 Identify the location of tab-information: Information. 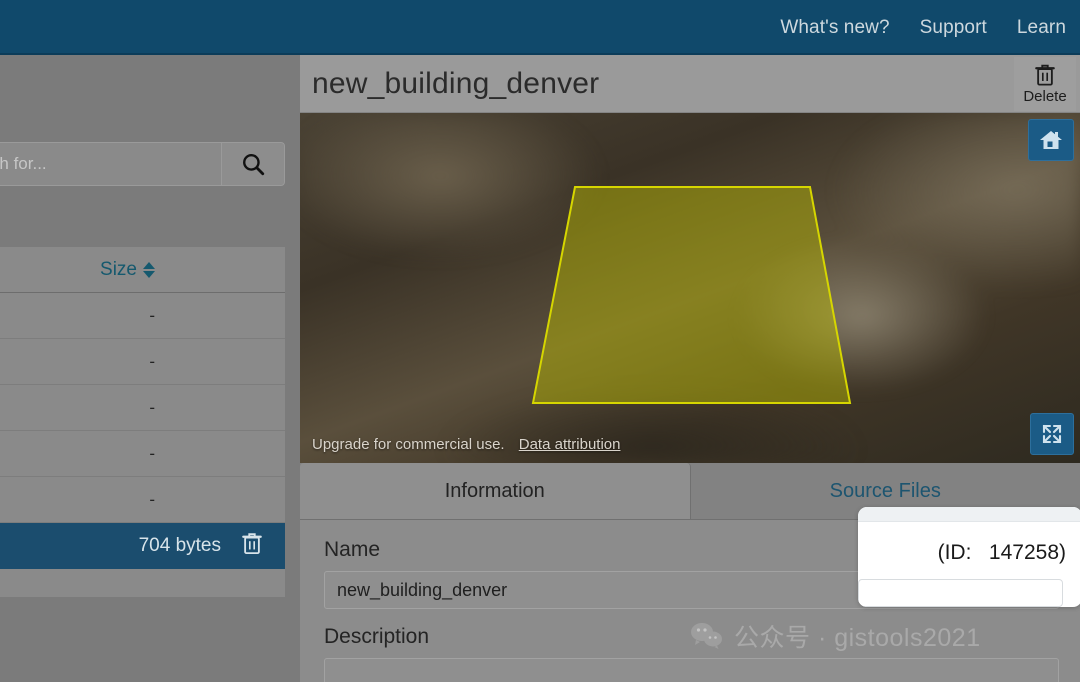
(495, 491).